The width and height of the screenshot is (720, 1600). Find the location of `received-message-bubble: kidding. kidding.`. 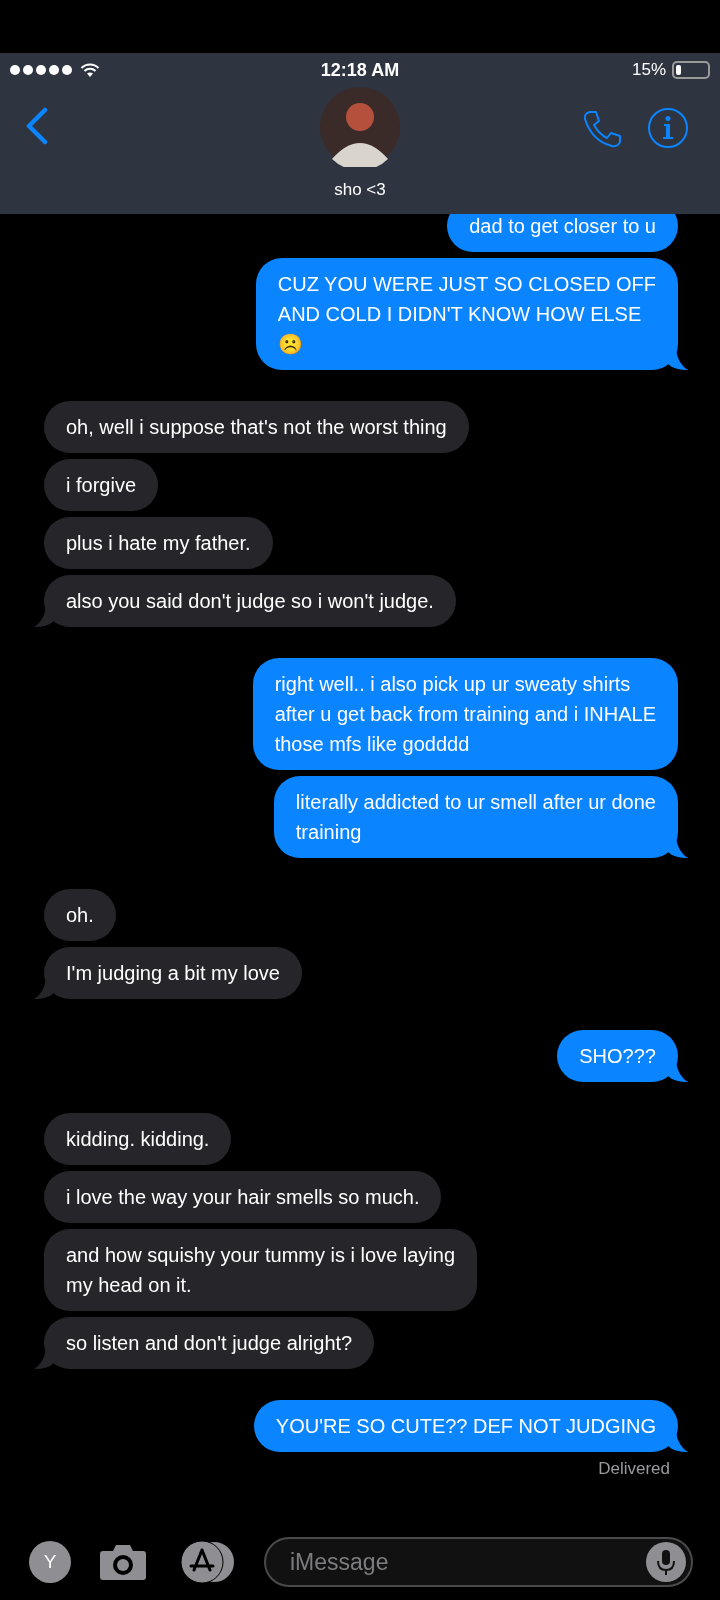

received-message-bubble: kidding. kidding. is located at coordinates (138, 1139).